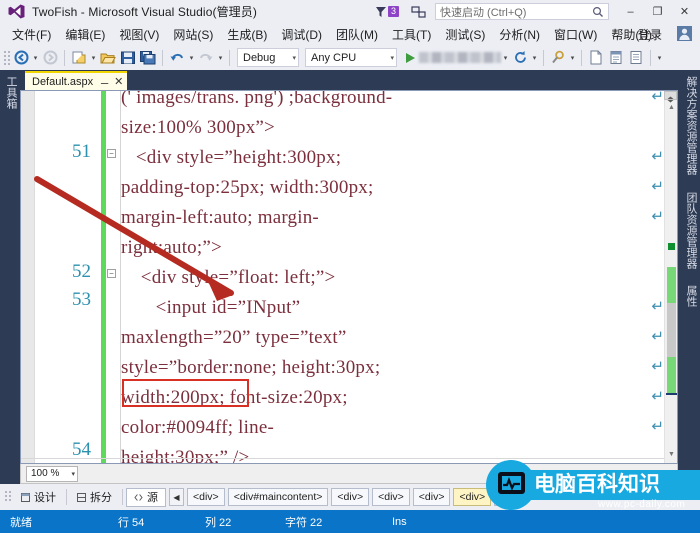  Describe the element at coordinates (670, 97) in the screenshot. I see `editor-split-handle` at that location.